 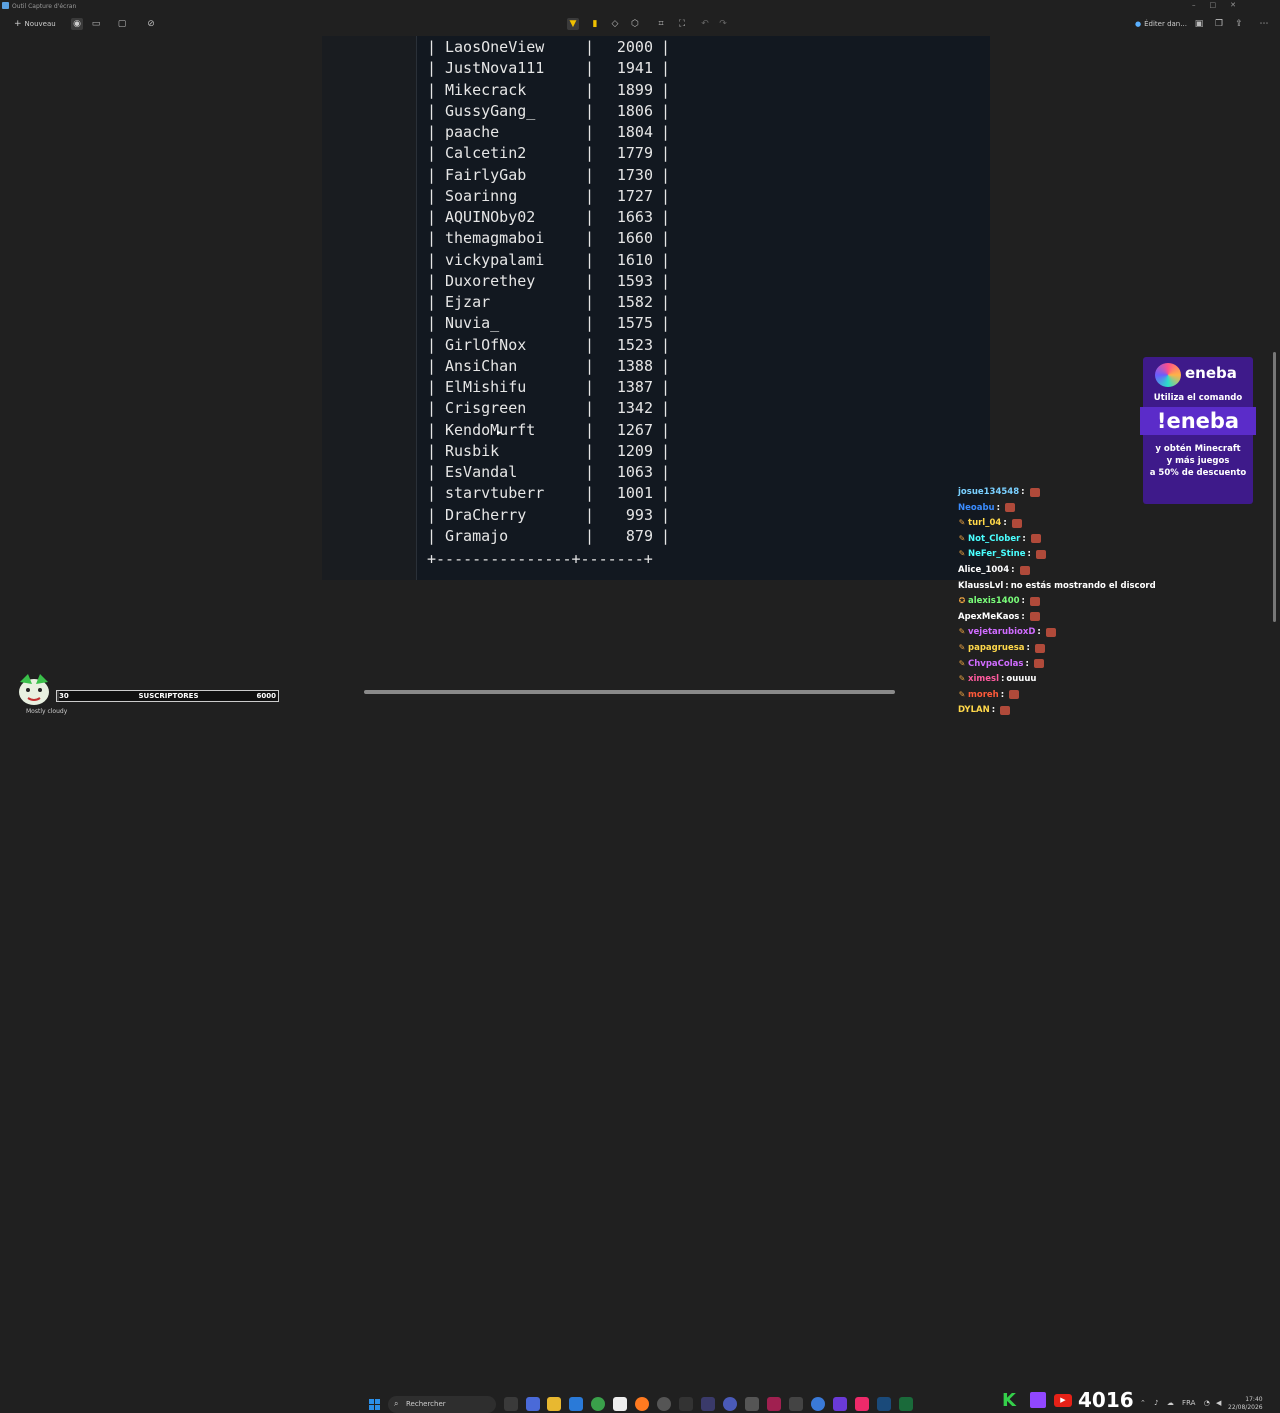 I want to click on horizontal-scrollbar, so click(x=629, y=692).